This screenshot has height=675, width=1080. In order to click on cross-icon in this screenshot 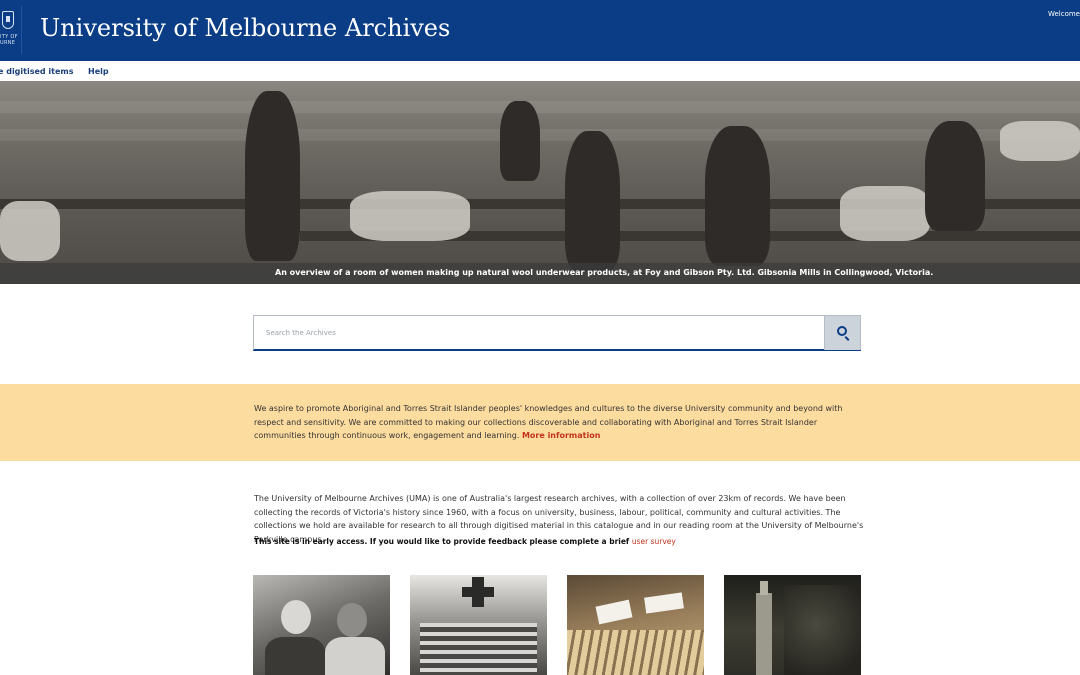, I will do `click(478, 592)`.